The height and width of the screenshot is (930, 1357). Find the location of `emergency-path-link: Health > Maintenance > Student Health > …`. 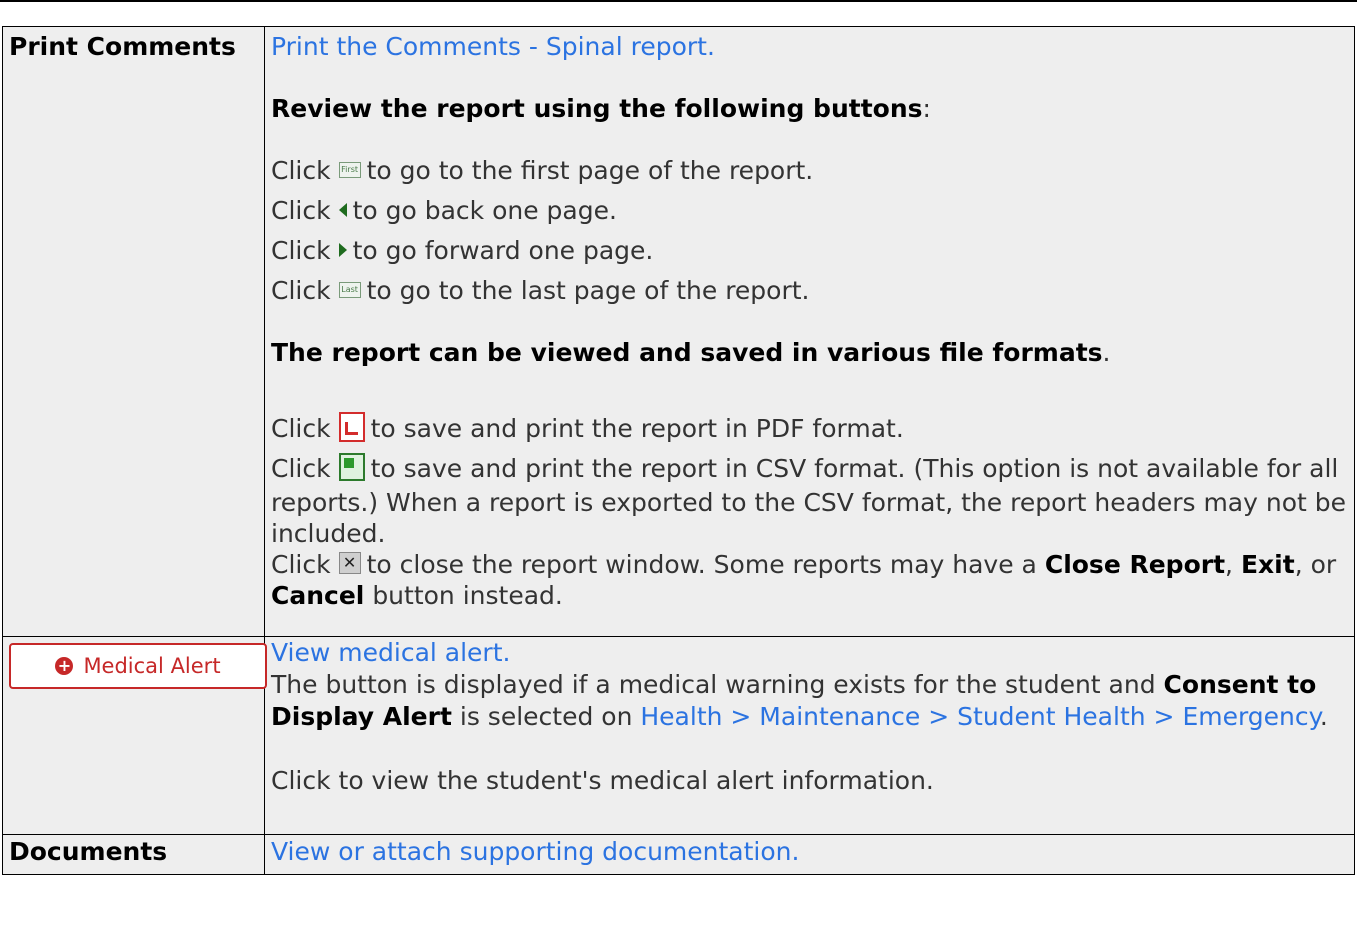

emergency-path-link: Health > Maintenance > Student Health > … is located at coordinates (980, 716).